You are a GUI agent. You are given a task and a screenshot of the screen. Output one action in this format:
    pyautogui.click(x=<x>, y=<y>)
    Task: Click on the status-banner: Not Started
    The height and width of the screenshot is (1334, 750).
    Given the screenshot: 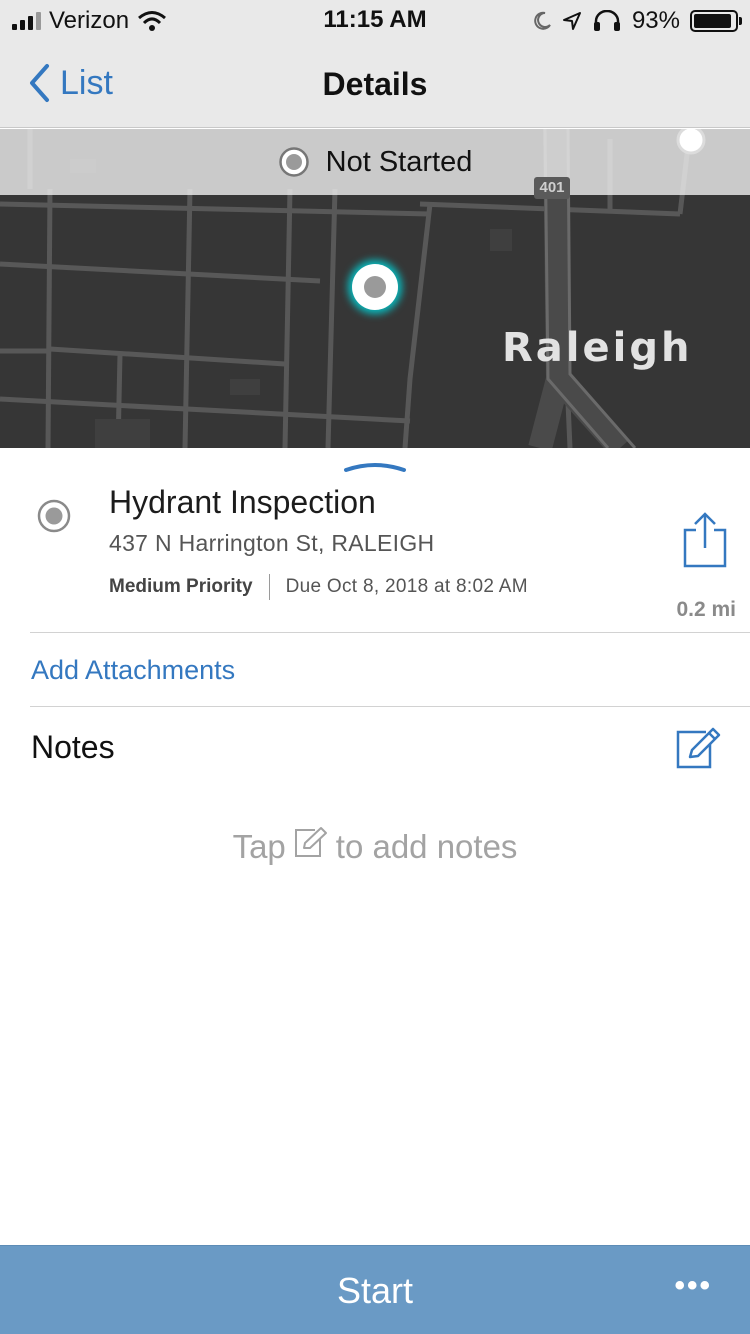 What is the action you would take?
    pyautogui.click(x=375, y=162)
    